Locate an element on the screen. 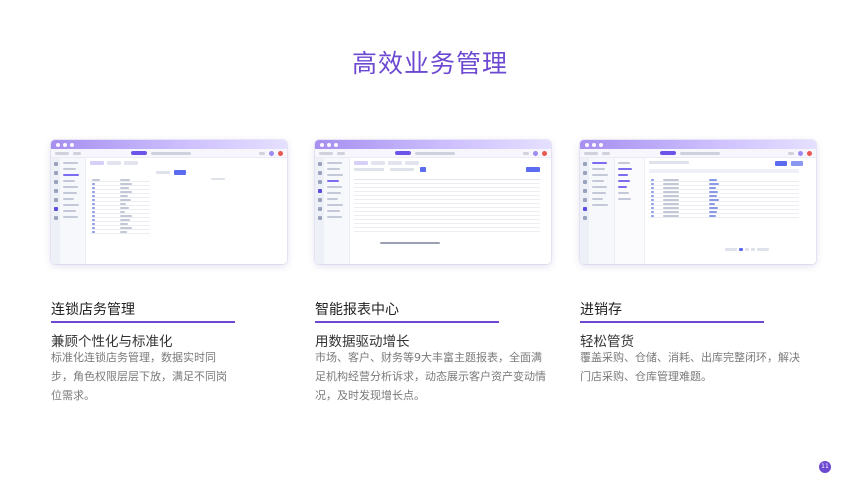 The image size is (860, 499). screenshot-inventory is located at coordinates (698, 202).